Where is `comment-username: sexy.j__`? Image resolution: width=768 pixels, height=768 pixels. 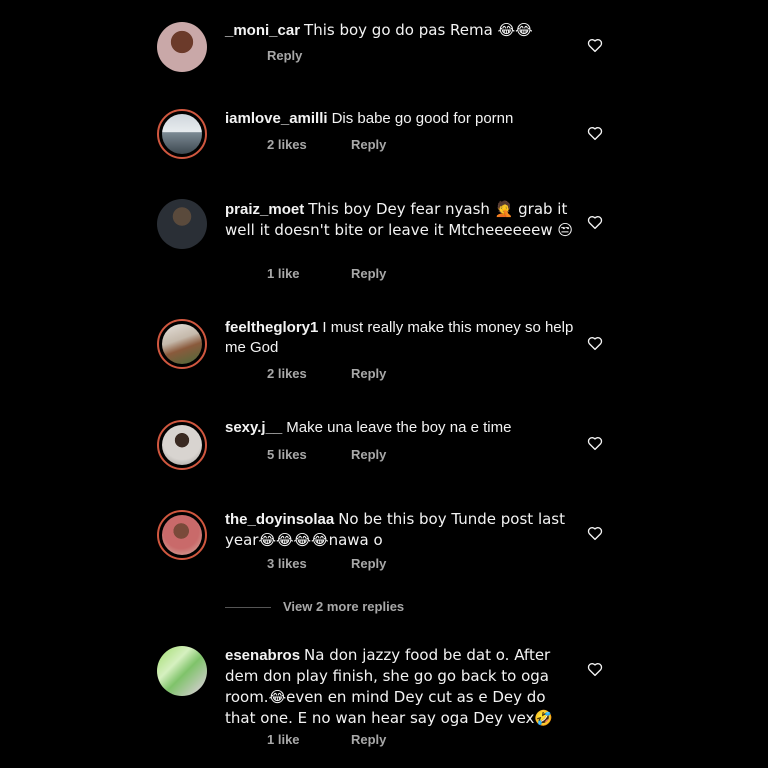 comment-username: sexy.j__ is located at coordinates (253, 427).